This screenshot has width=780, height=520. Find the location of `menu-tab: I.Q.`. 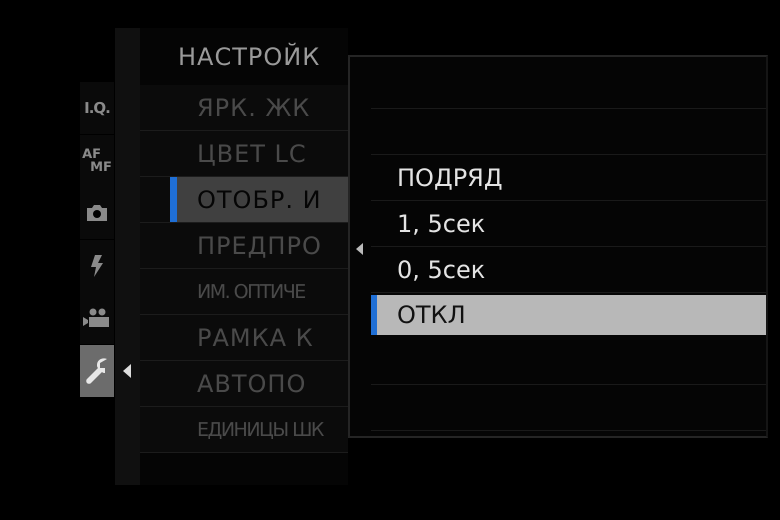

menu-tab: I.Q. is located at coordinates (97, 108).